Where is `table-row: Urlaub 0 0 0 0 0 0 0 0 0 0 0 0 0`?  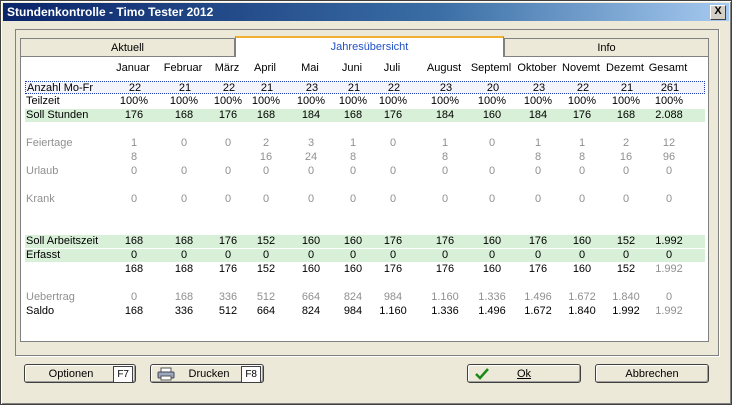
table-row: Urlaub 0 0 0 0 0 0 0 0 0 0 0 0 0 is located at coordinates (365, 171).